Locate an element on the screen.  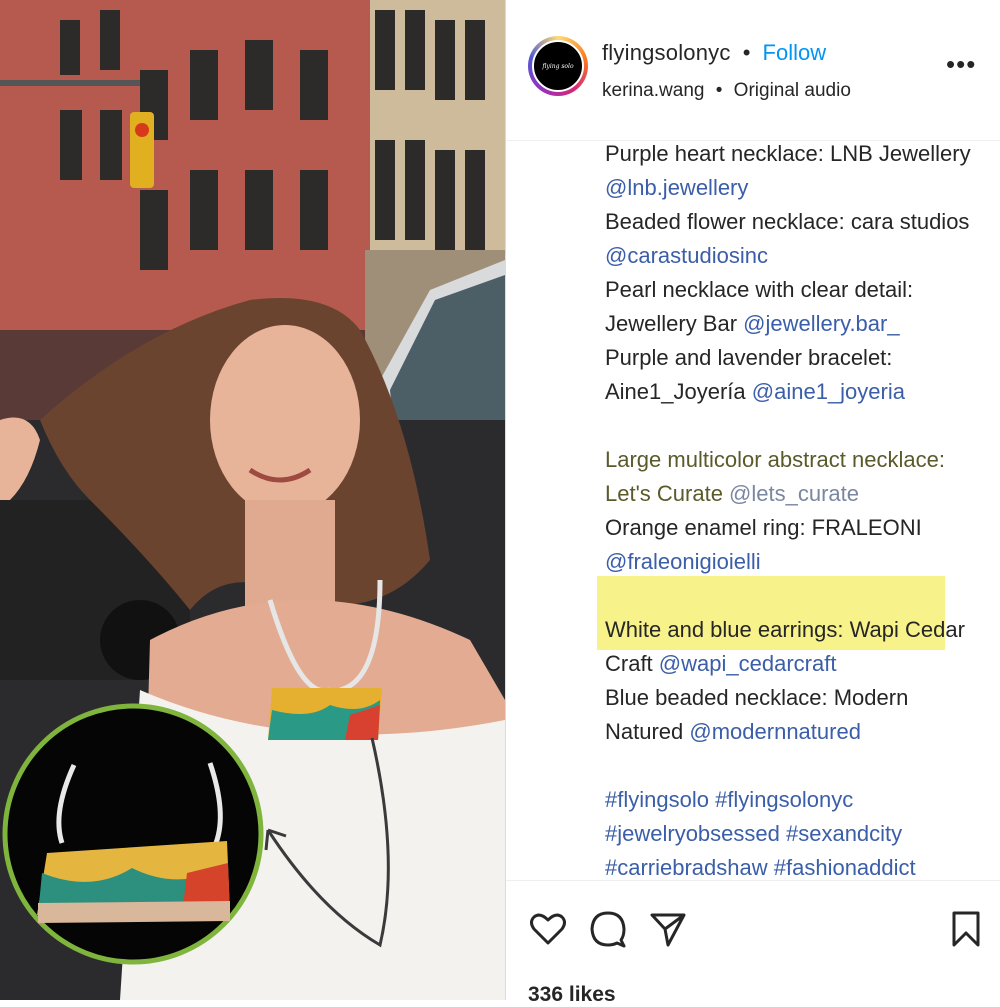
caption-text: Beaded flower necklace: cara studios is located at coordinates (787, 221).